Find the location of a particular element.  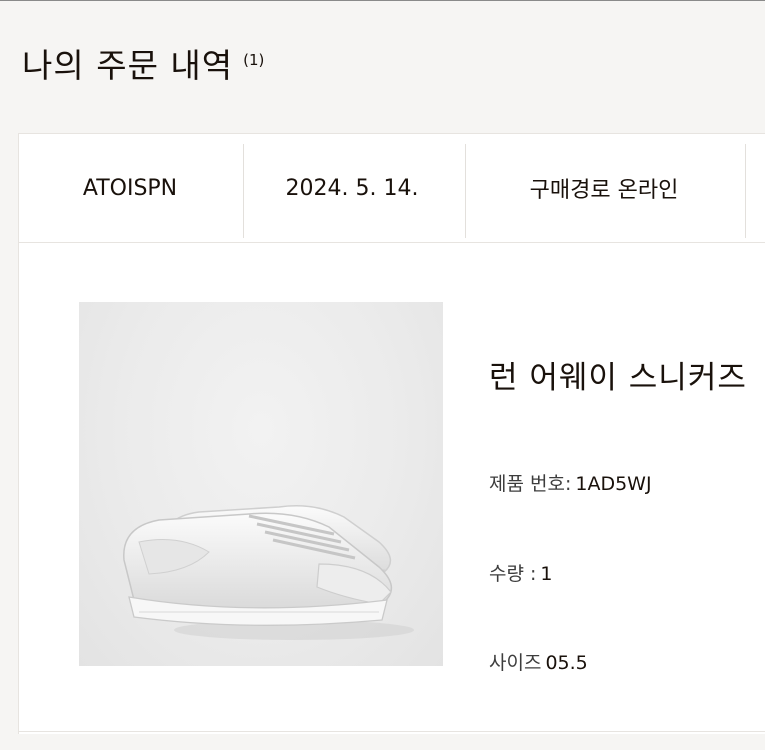

order-number: ATOISPN is located at coordinates (130, 188).